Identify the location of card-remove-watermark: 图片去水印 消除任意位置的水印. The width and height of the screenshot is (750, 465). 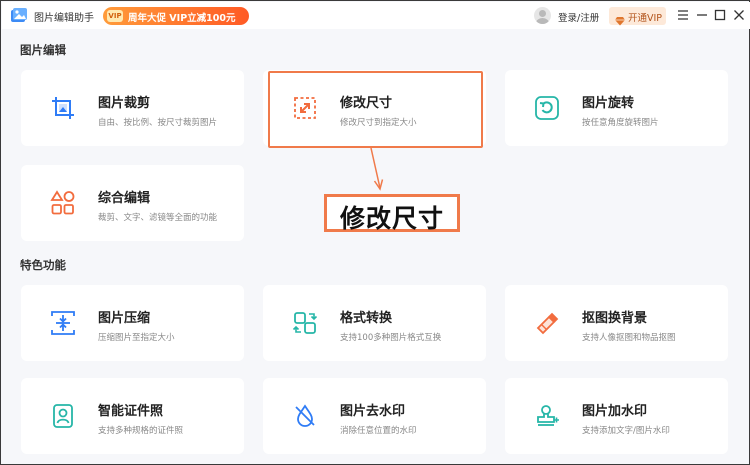
(374, 416).